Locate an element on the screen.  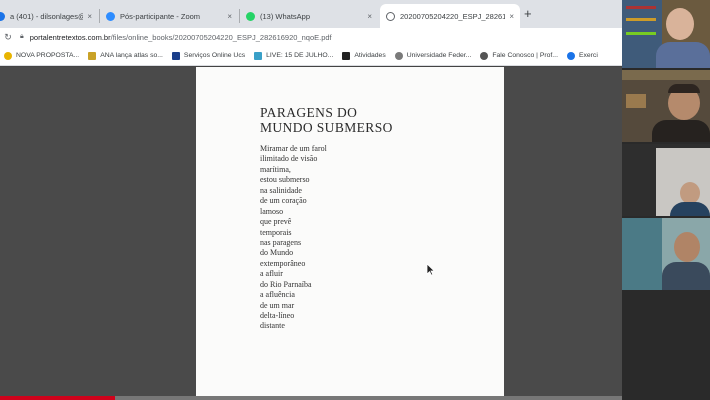
bookmark-label: Serviços Online Ucs is located at coordinates (214, 55).